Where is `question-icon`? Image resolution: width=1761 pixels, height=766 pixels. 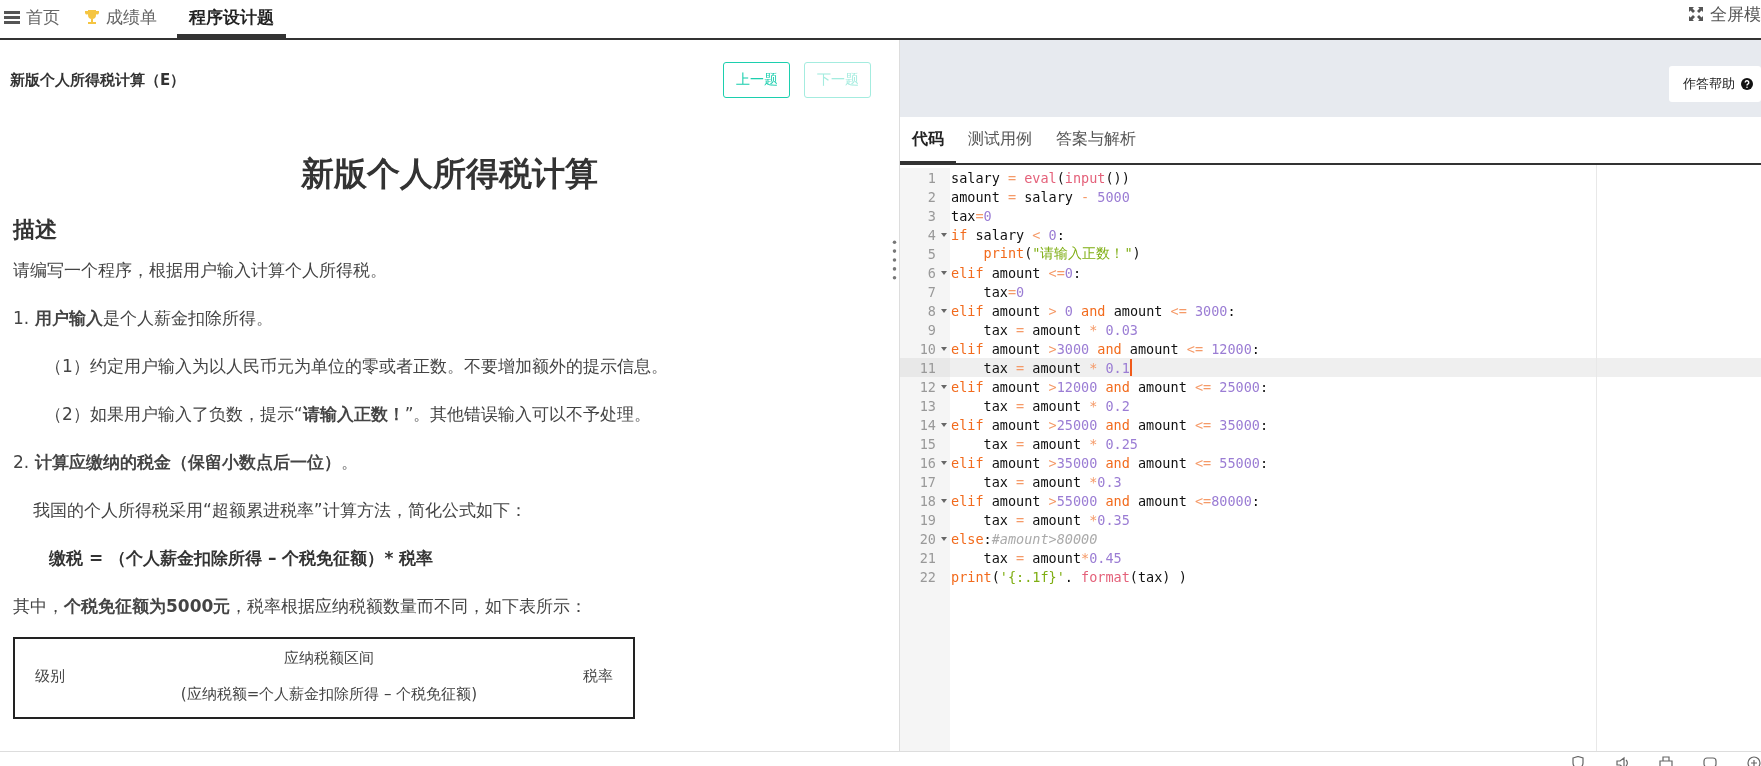 question-icon is located at coordinates (1747, 83).